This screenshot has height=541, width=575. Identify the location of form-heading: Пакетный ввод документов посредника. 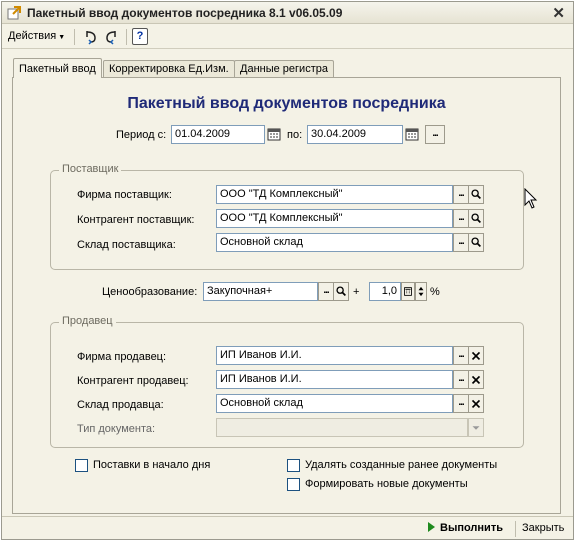
(286, 103).